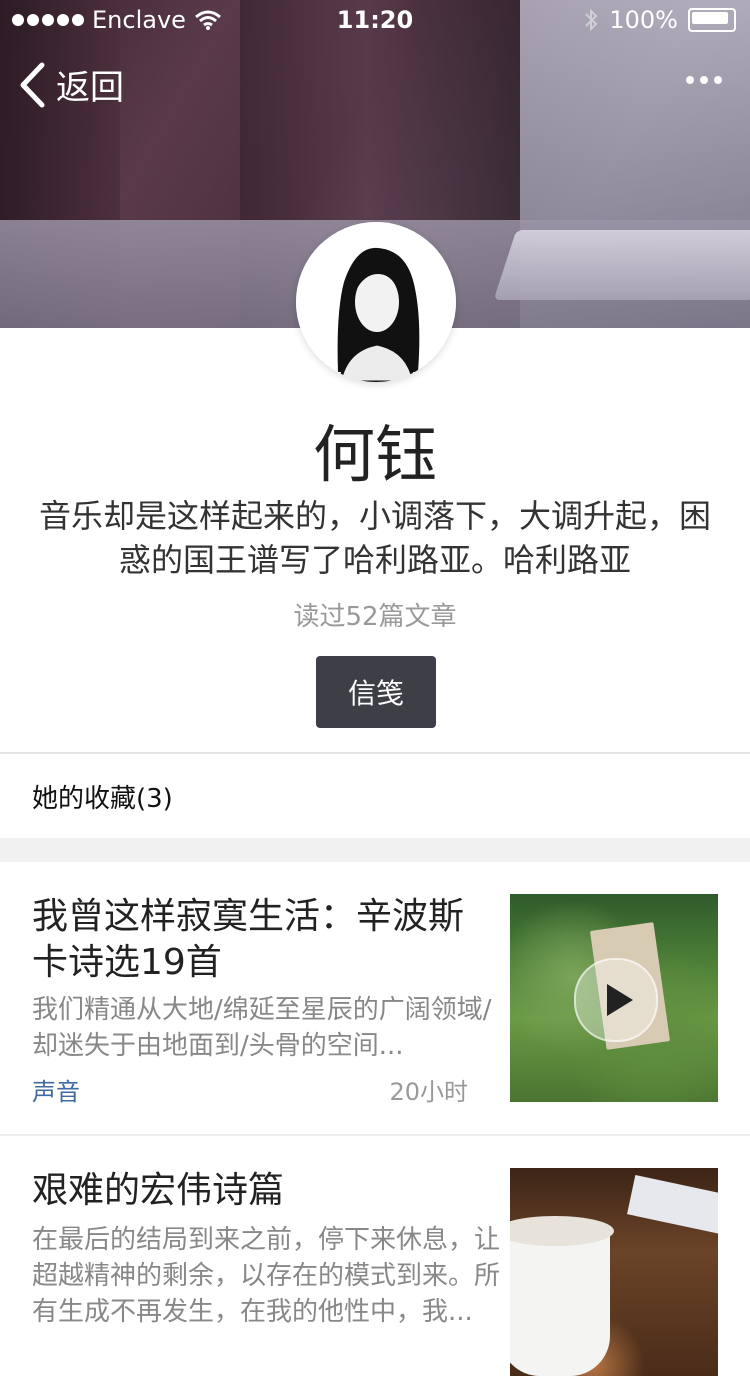  I want to click on back-button: 返回, so click(71, 84).